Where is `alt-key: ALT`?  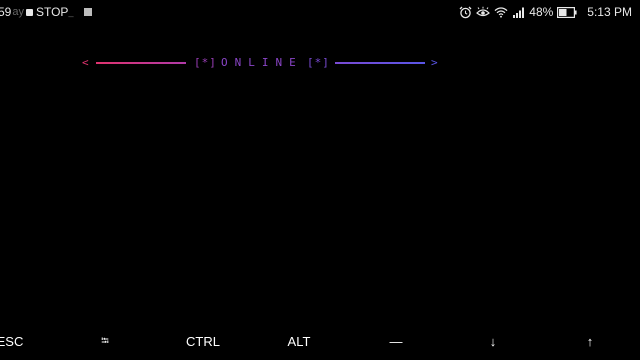
alt-key: ALT is located at coordinates (299, 342).